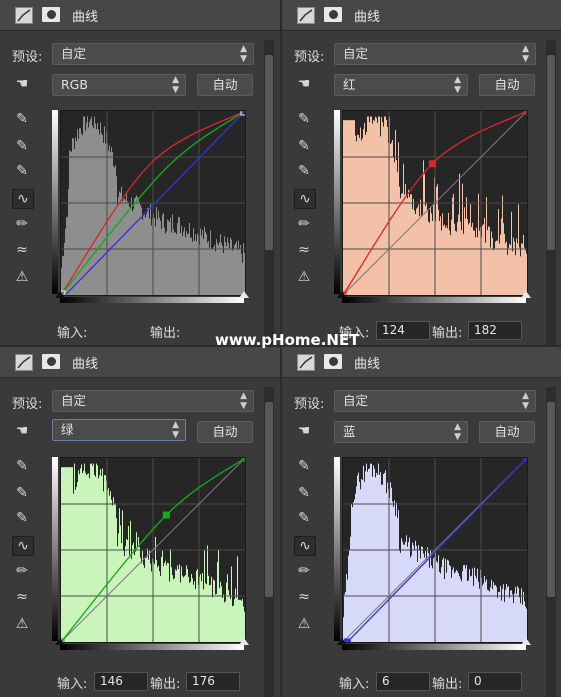  What do you see at coordinates (121, 681) in the screenshot?
I see `input-field: 146` at bounding box center [121, 681].